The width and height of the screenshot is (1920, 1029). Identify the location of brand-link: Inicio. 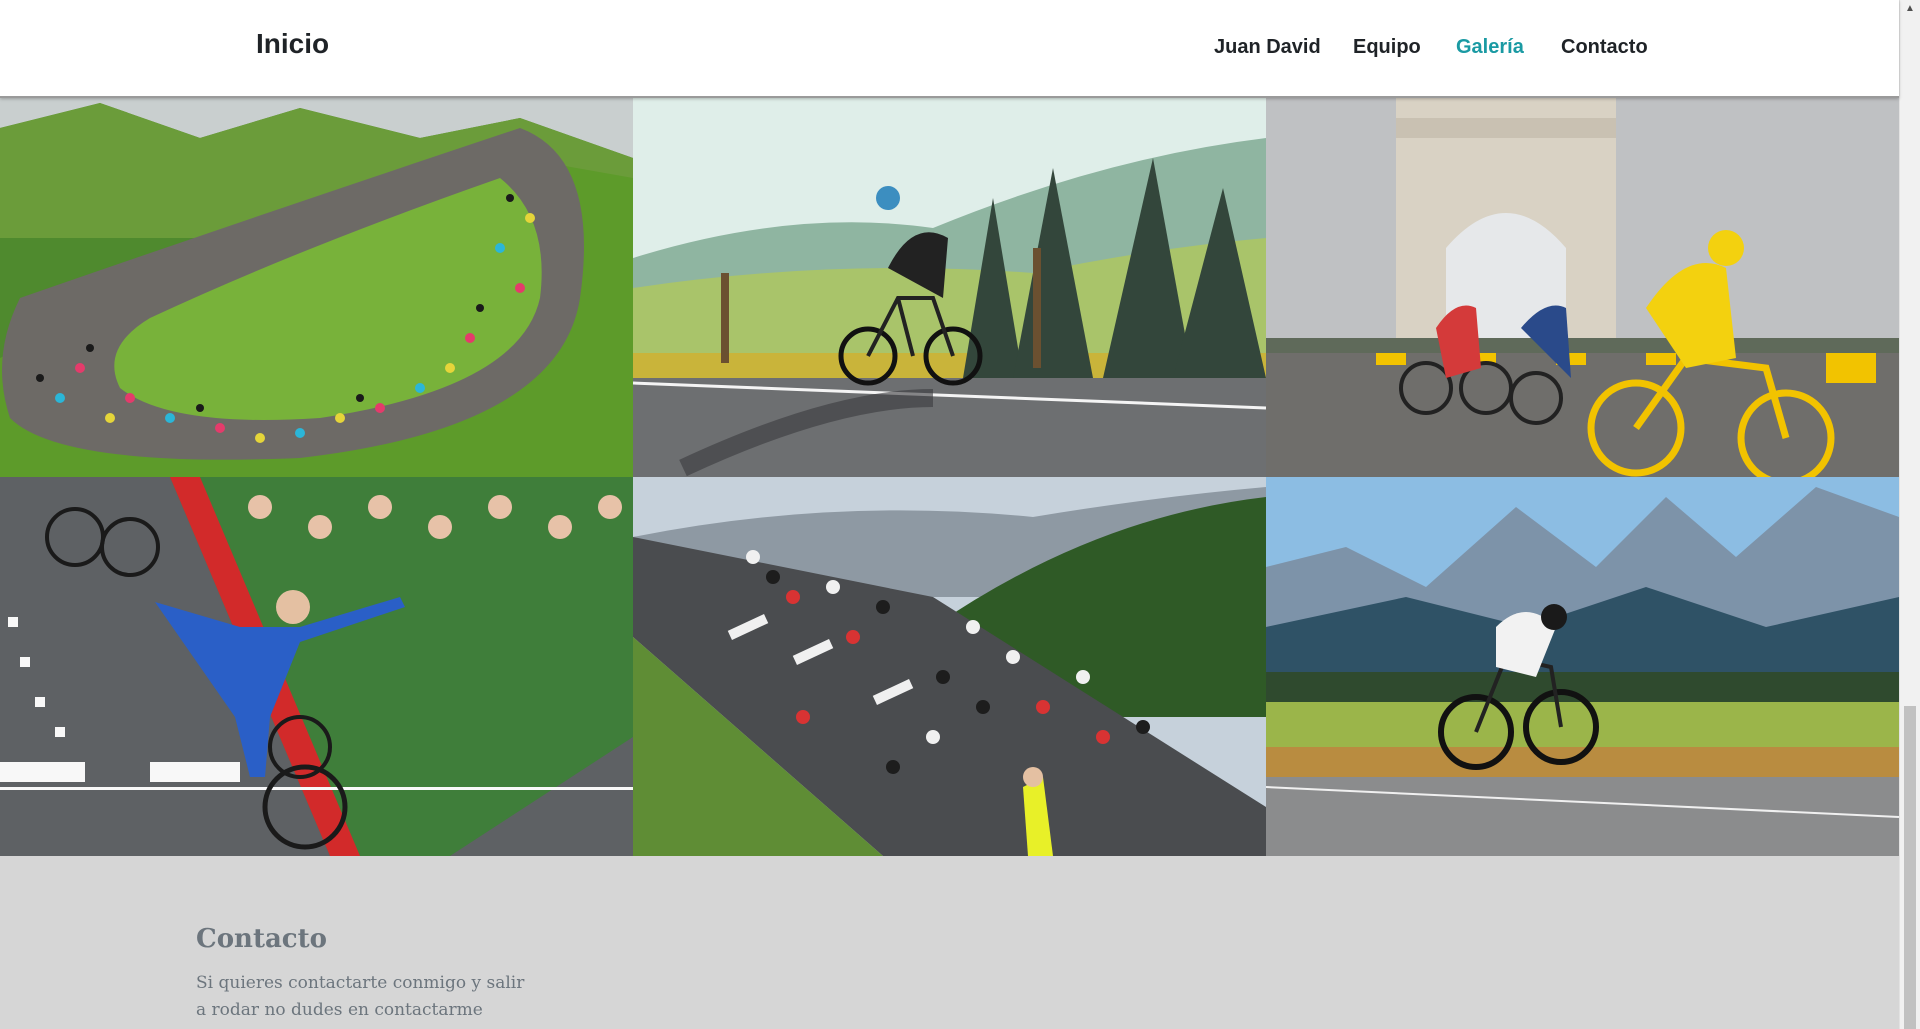
(292, 44).